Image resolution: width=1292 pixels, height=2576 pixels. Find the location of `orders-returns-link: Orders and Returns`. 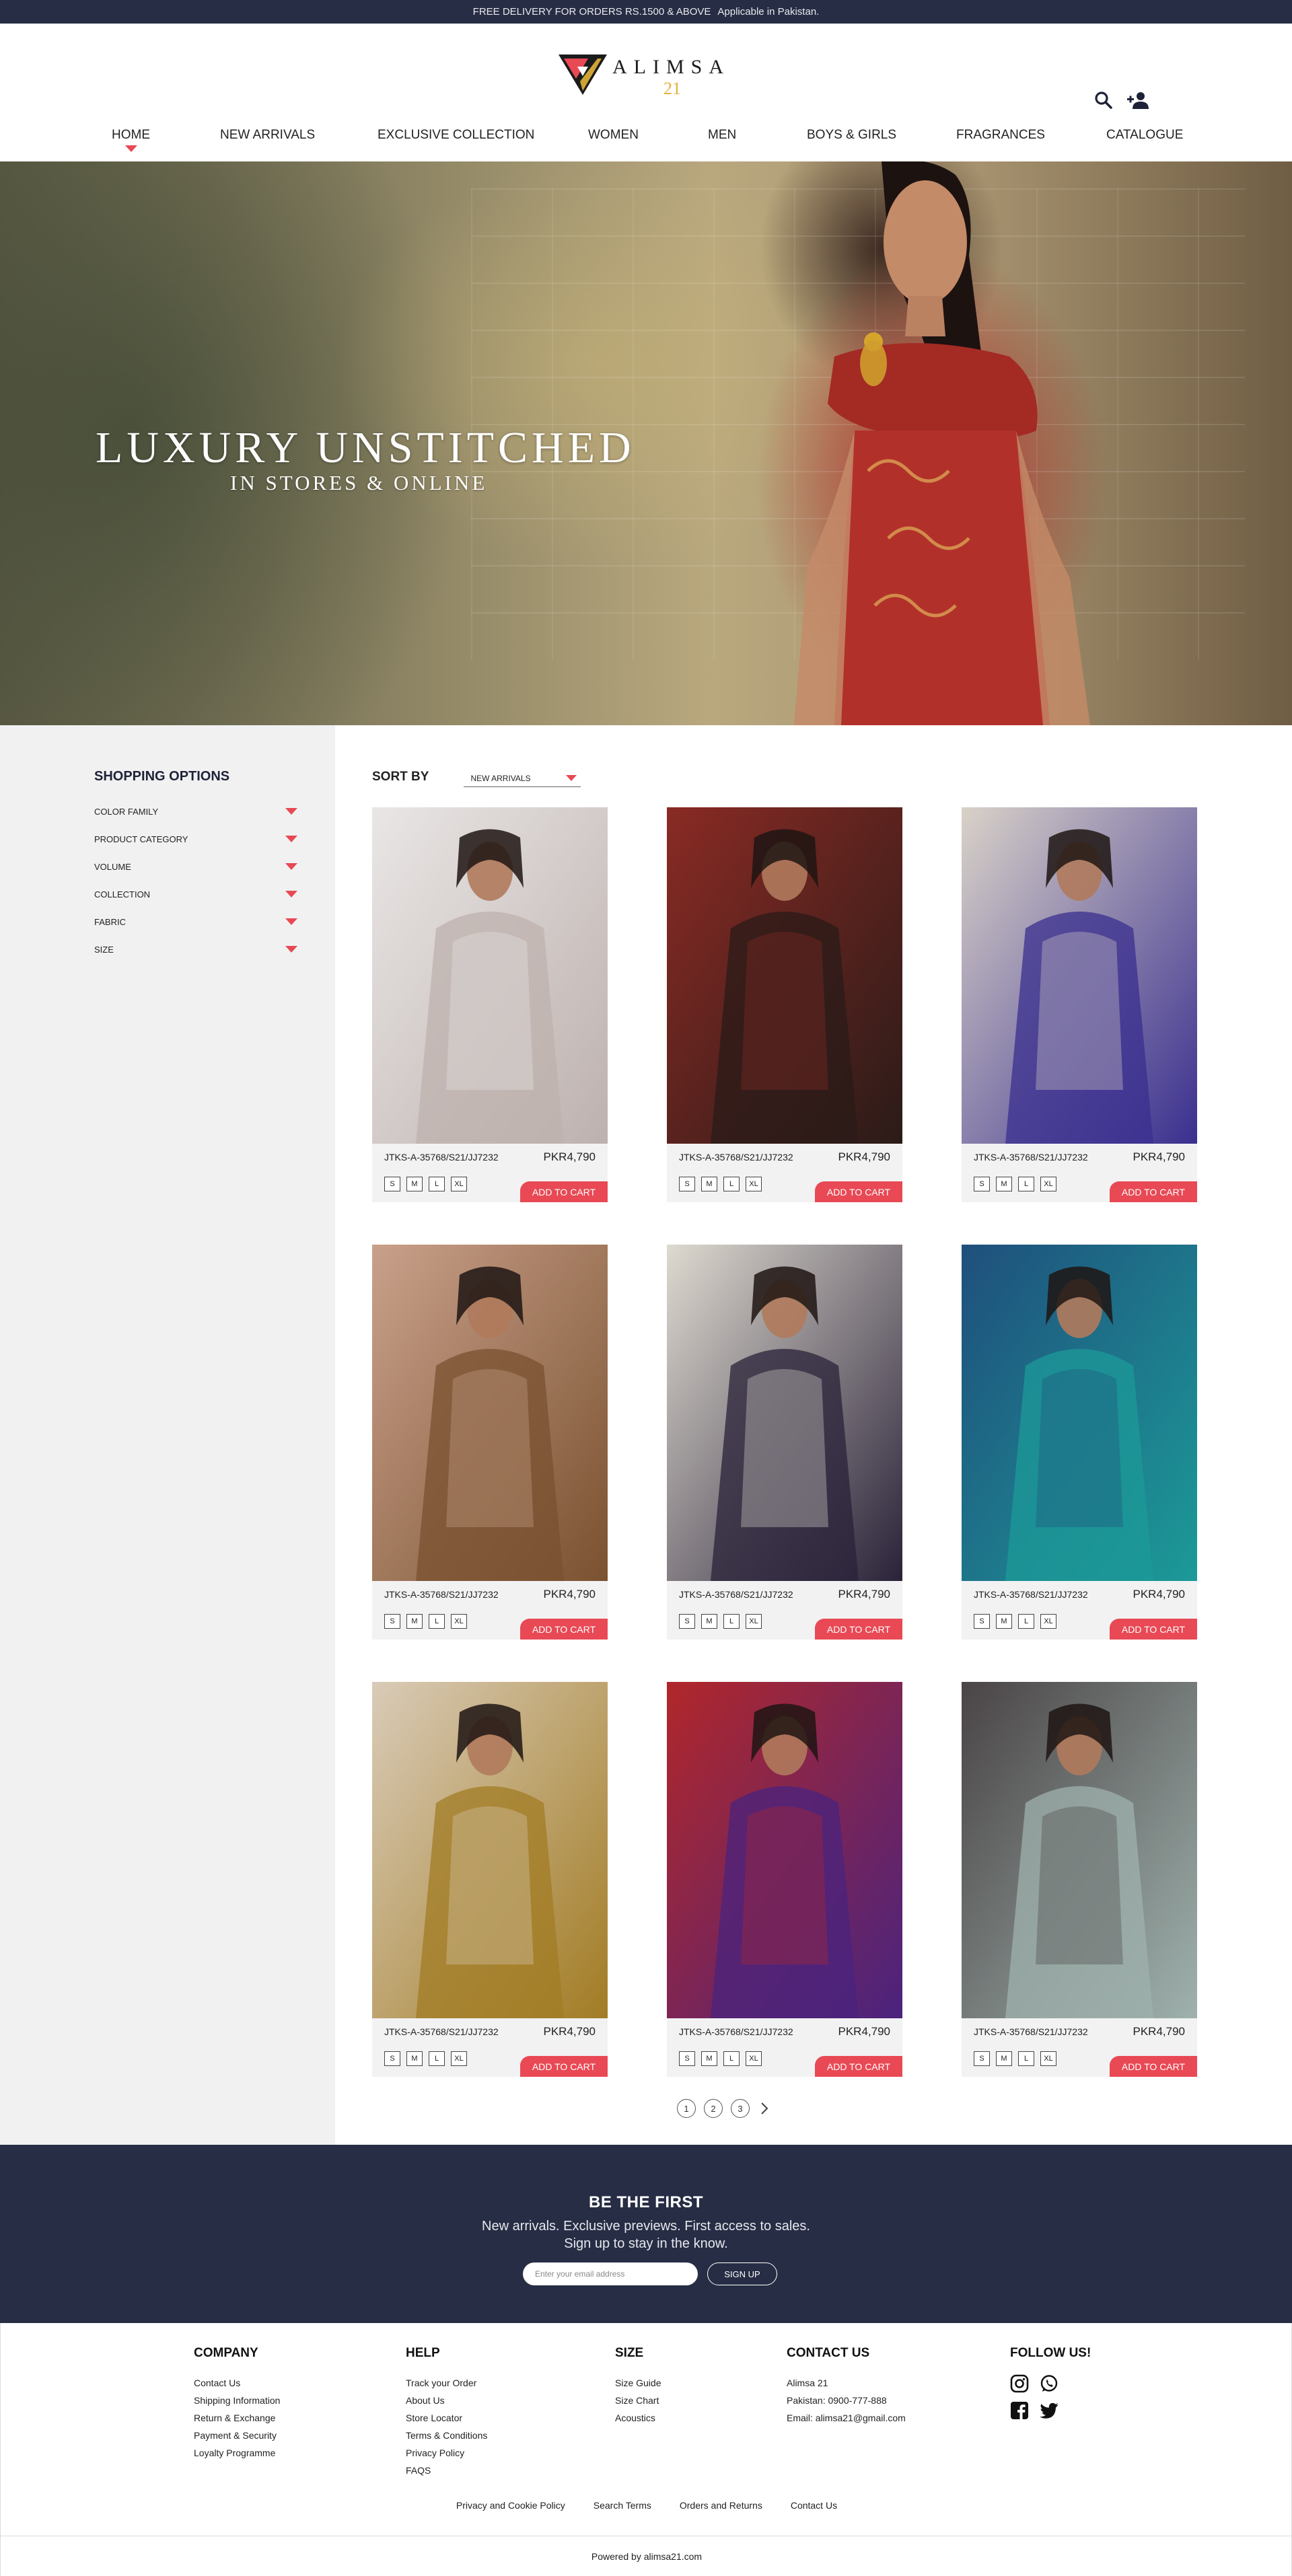

orders-returns-link: Orders and Returns is located at coordinates (721, 2505).